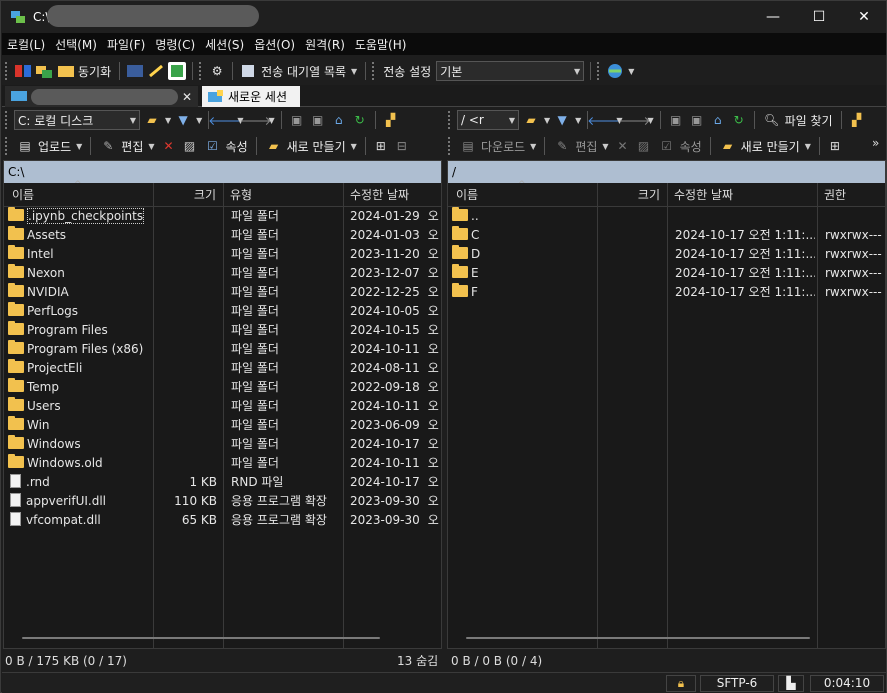 The width and height of the screenshot is (887, 693). Describe the element at coordinates (325, 44) in the screenshot. I see `menu-remote: 원격(R)` at that location.